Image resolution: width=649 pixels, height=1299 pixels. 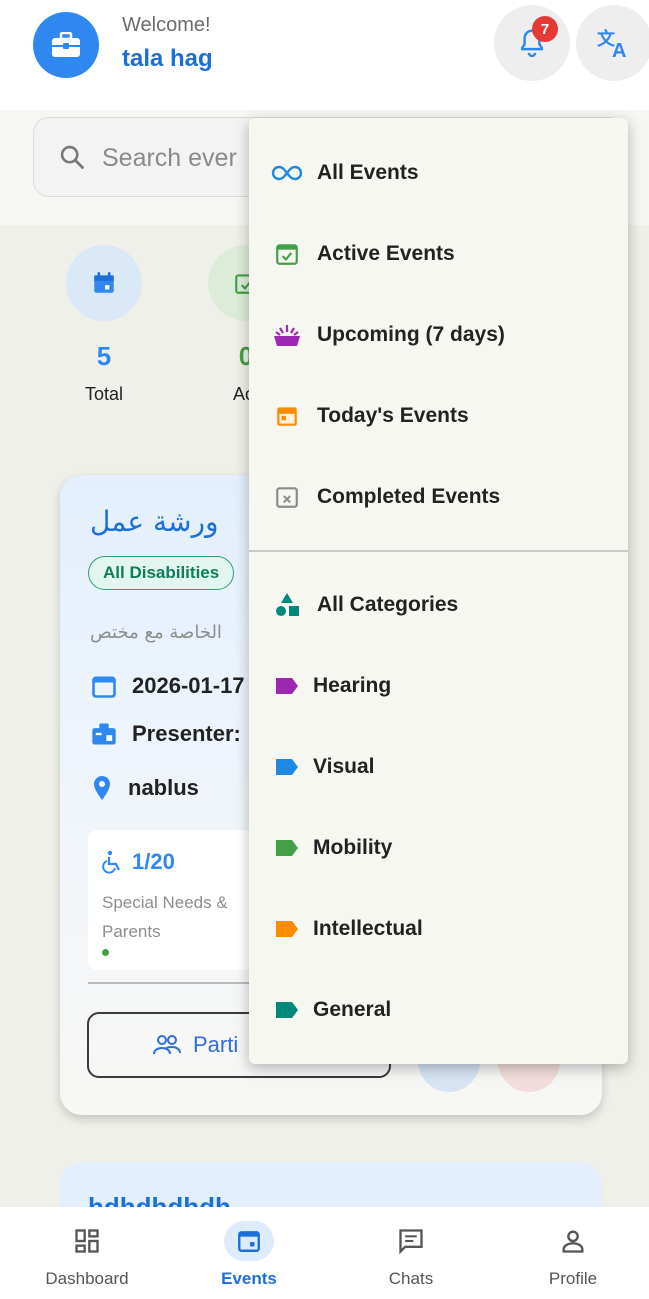 I want to click on menu-item-active-events: Active Events, so click(x=438, y=253).